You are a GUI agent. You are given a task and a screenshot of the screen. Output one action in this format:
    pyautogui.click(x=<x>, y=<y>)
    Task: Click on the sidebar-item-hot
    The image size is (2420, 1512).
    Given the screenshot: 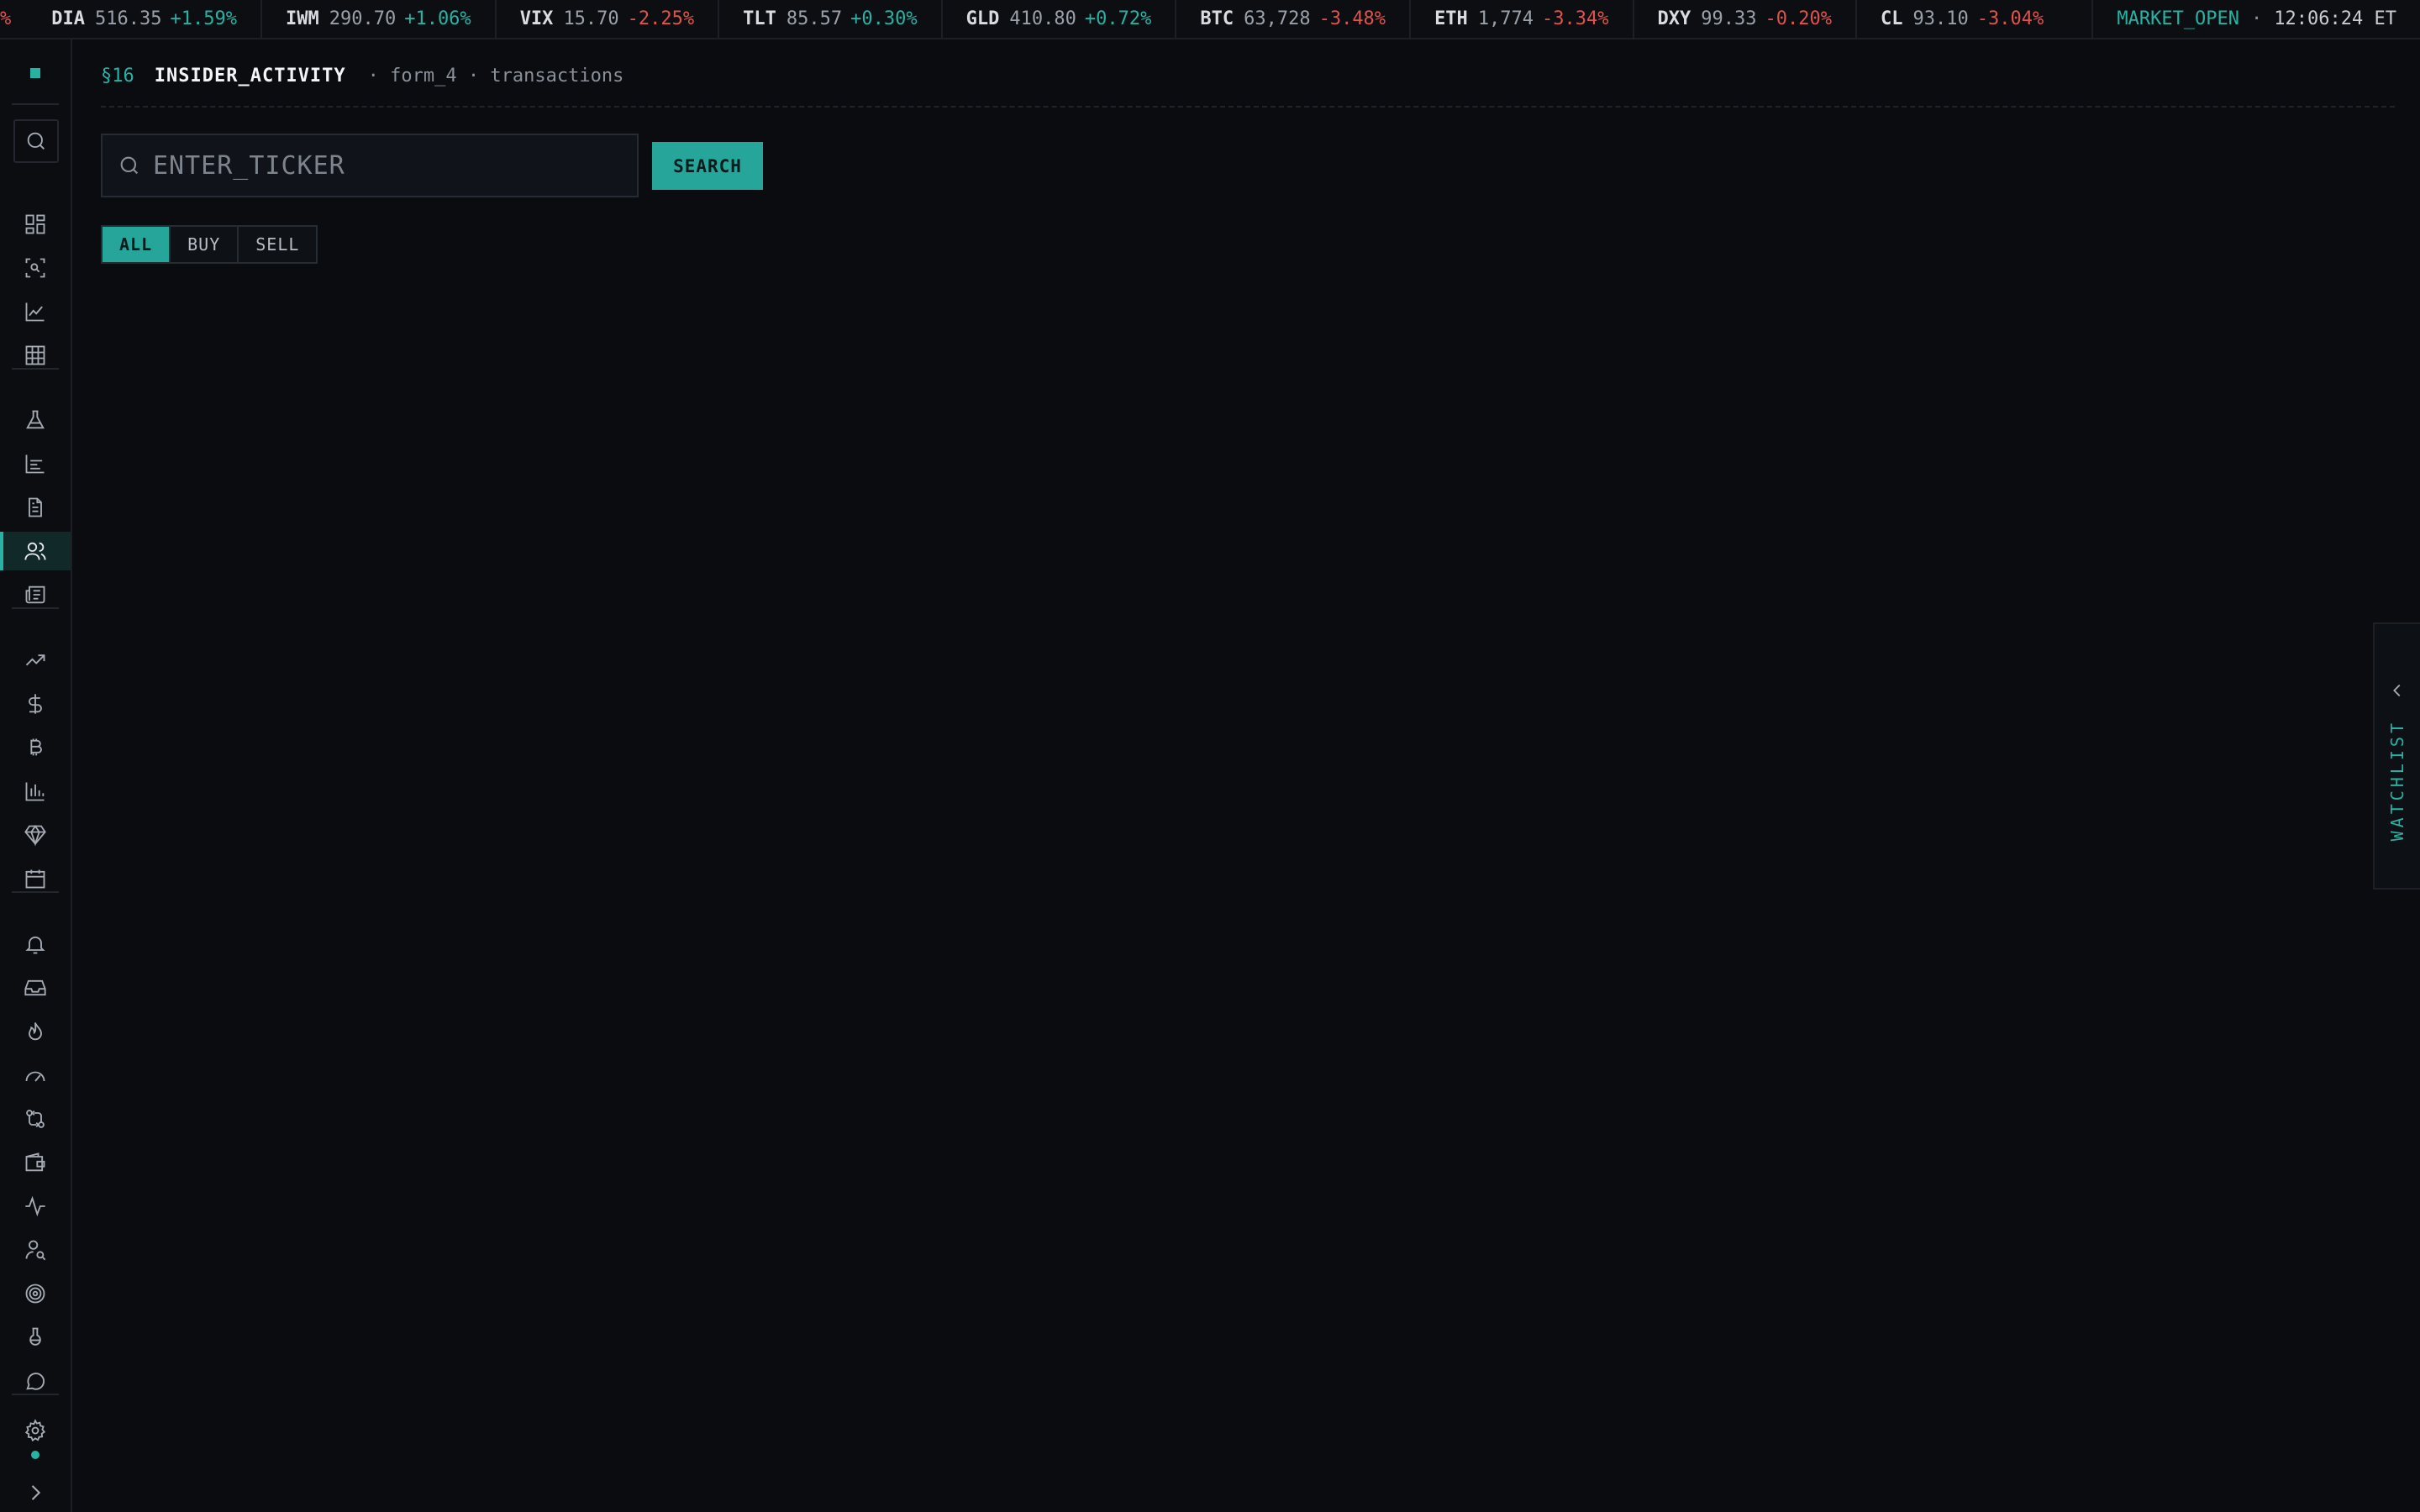 What is the action you would take?
    pyautogui.click(x=35, y=1031)
    